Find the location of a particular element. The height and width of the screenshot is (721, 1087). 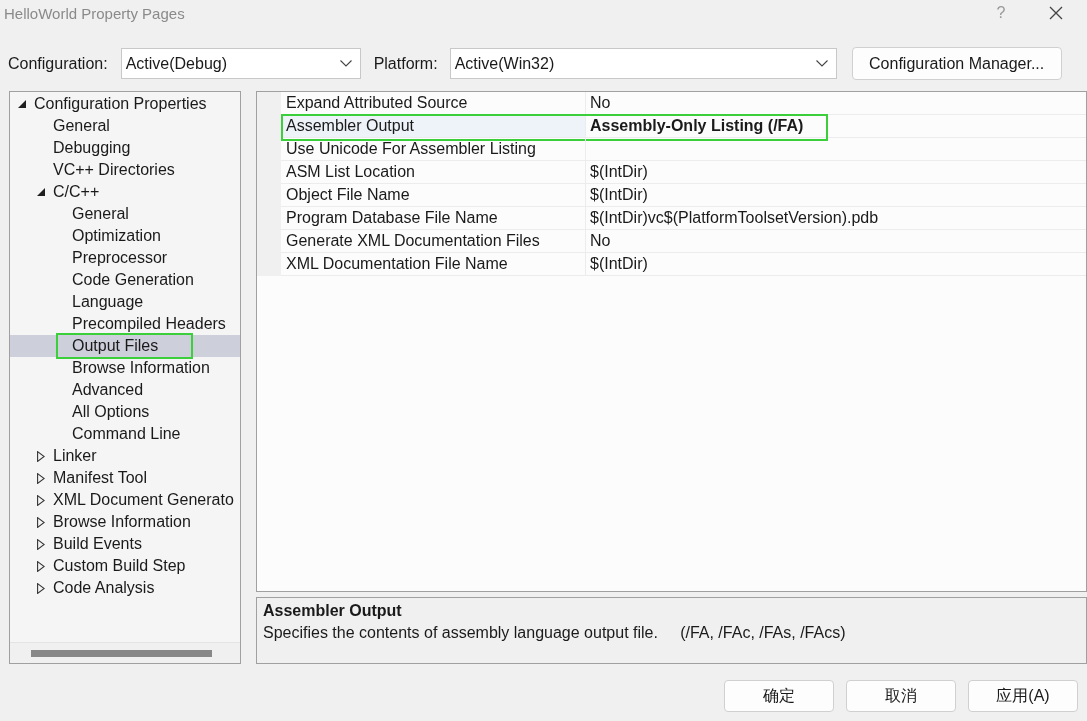

tree-item: Code Analysis is located at coordinates (125, 588).